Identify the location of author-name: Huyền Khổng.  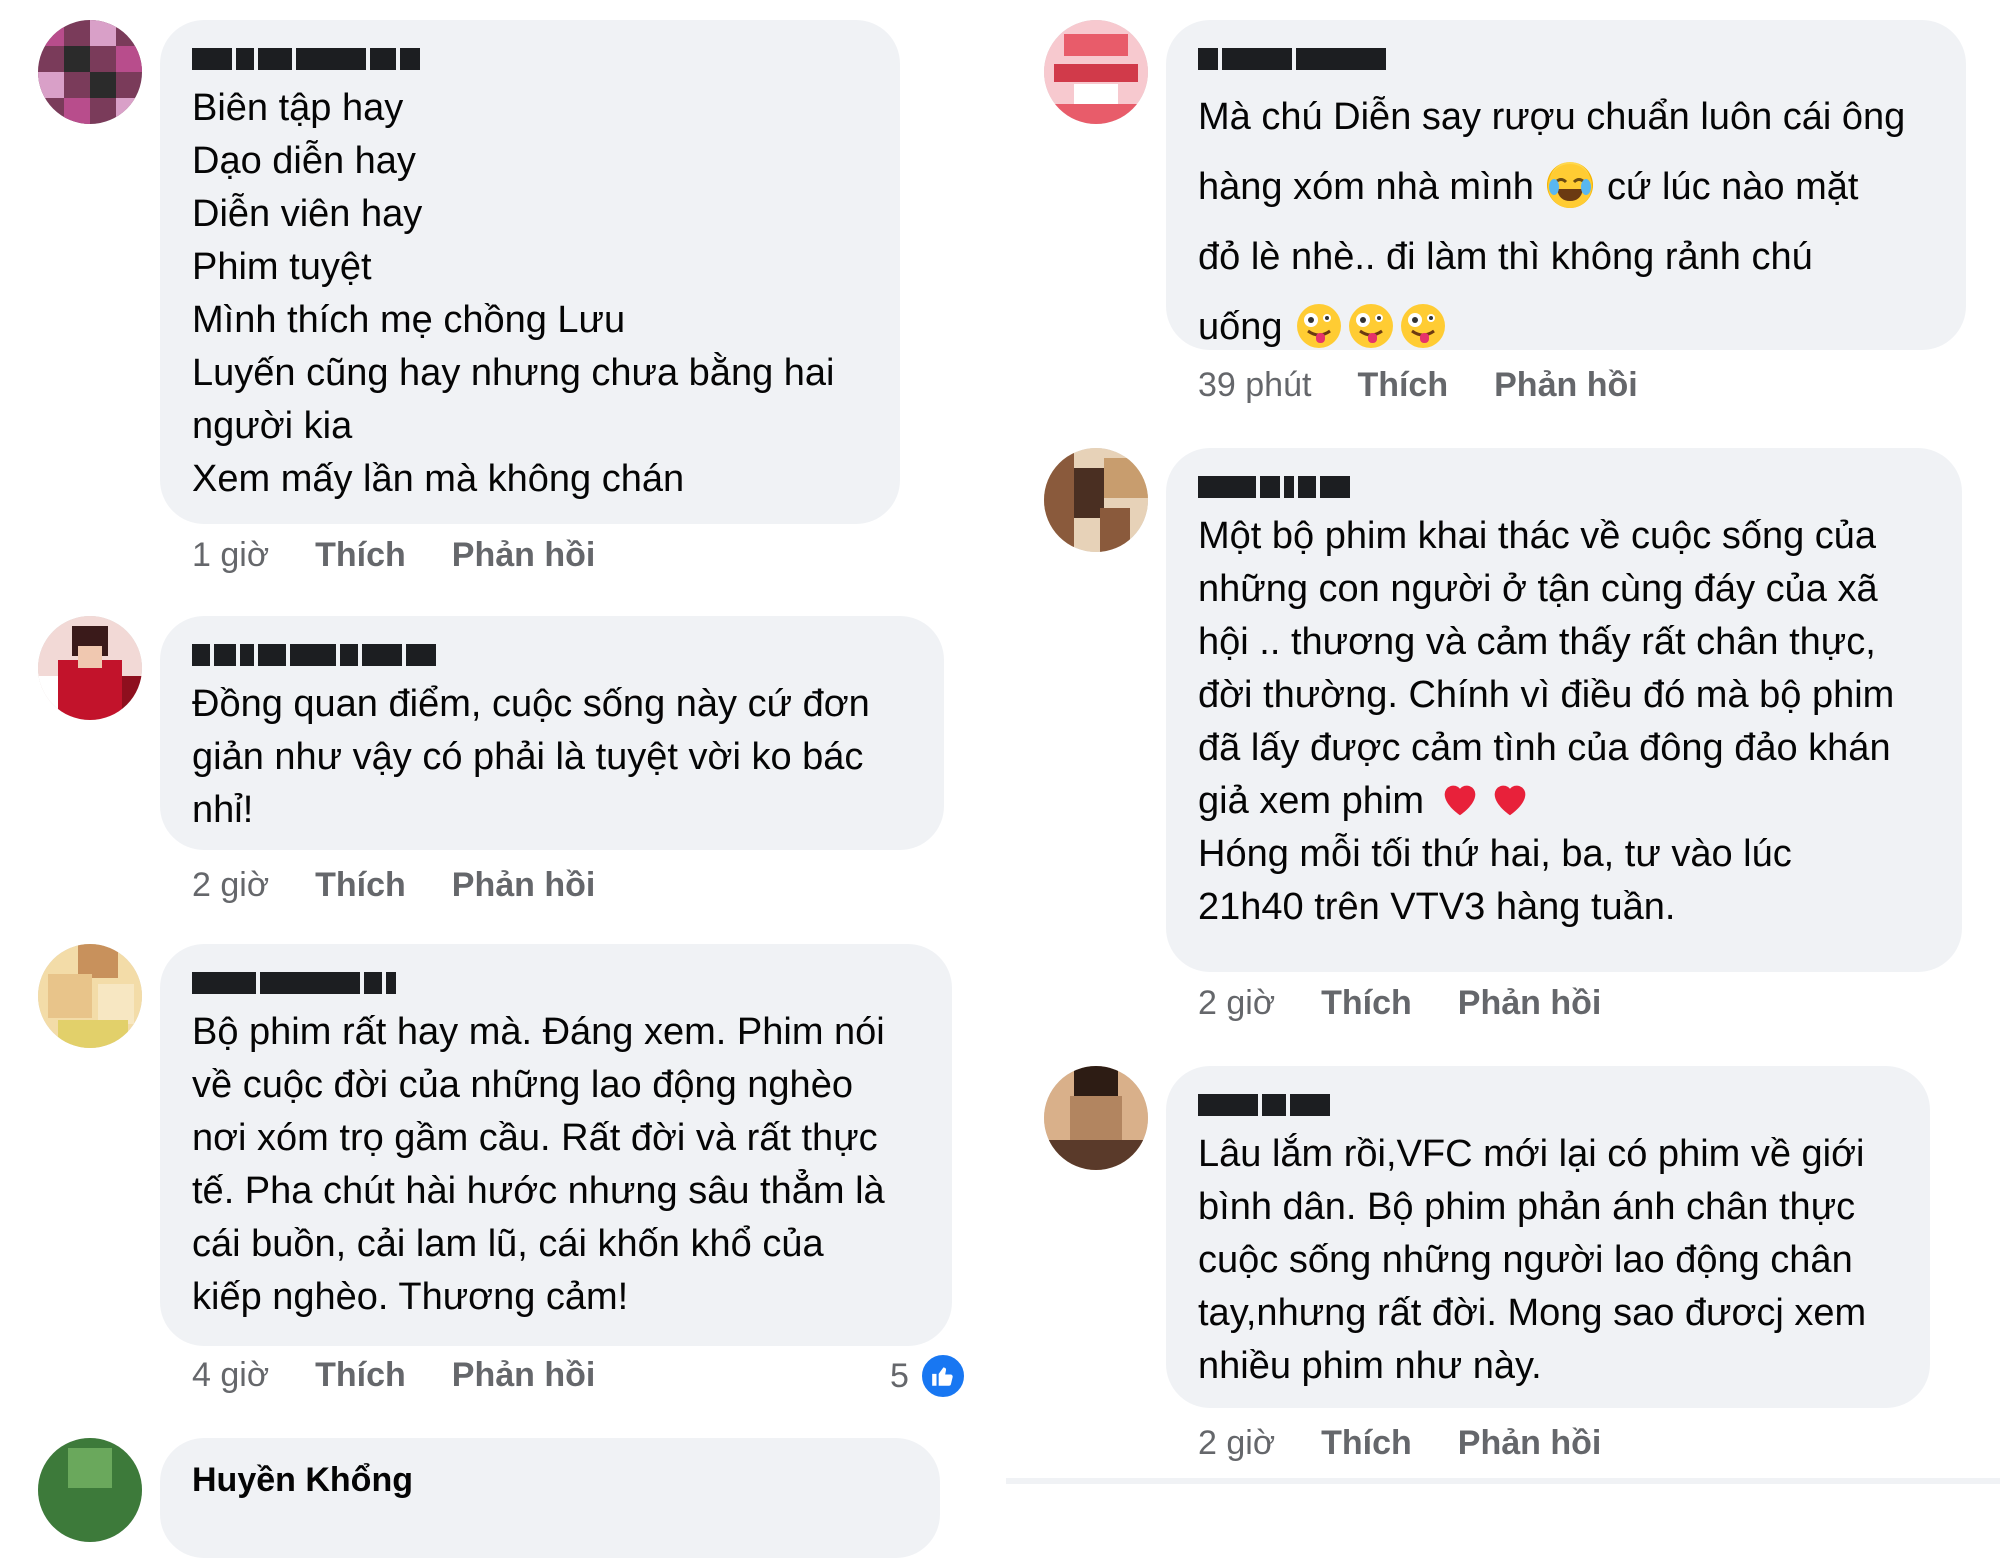
(550, 1480).